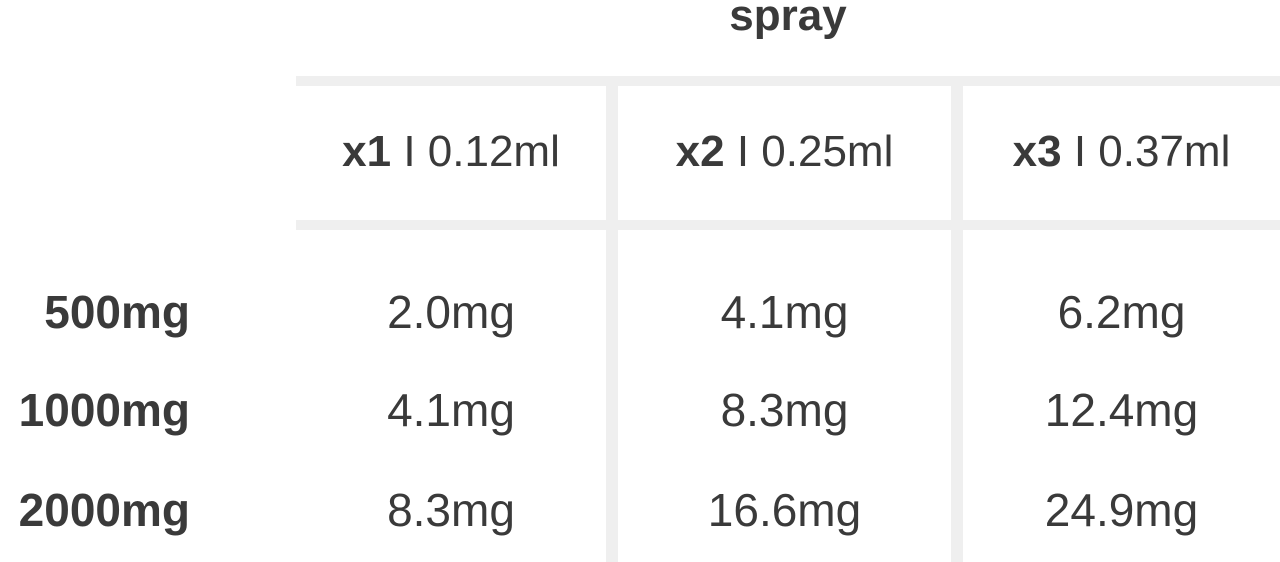 The height and width of the screenshot is (562, 1280). What do you see at coordinates (788, 20) in the screenshot?
I see `table-title: spray` at bounding box center [788, 20].